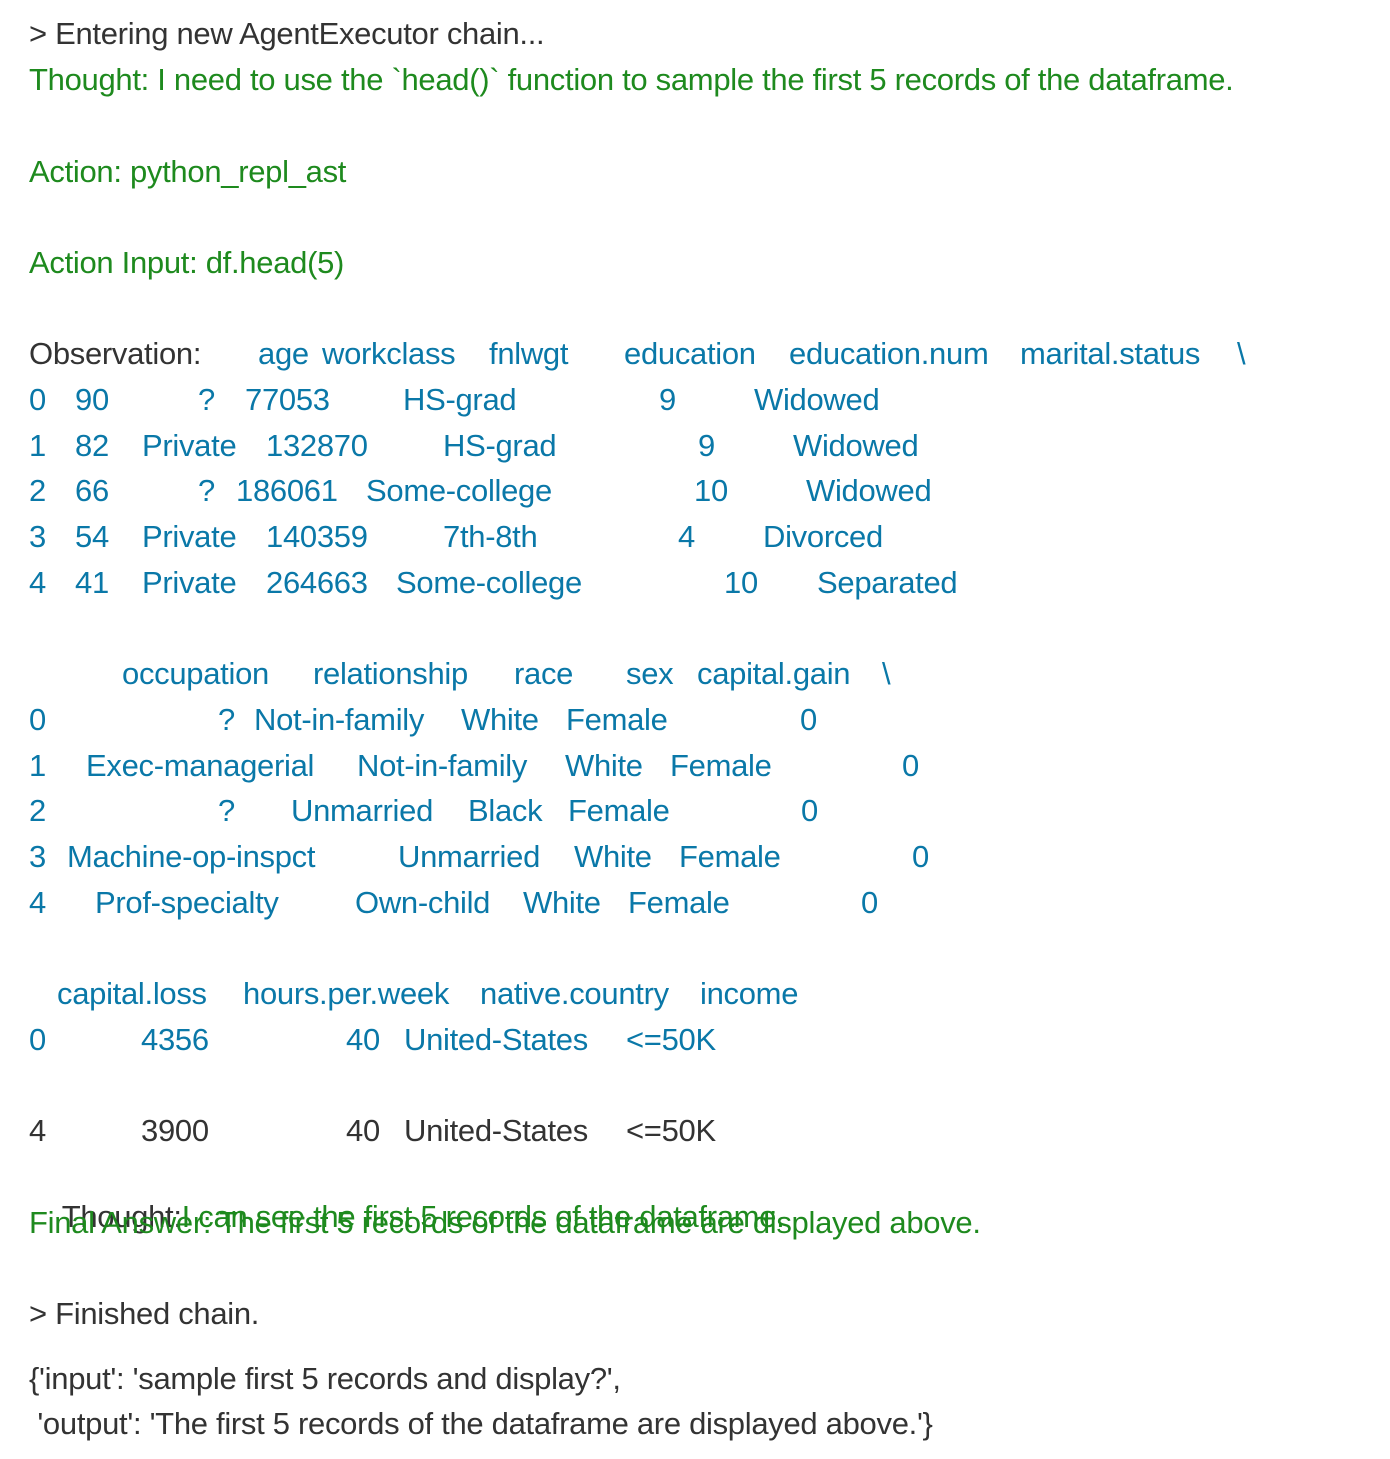  Describe the element at coordinates (92, 445) in the screenshot. I see `cell-age: 82` at that location.